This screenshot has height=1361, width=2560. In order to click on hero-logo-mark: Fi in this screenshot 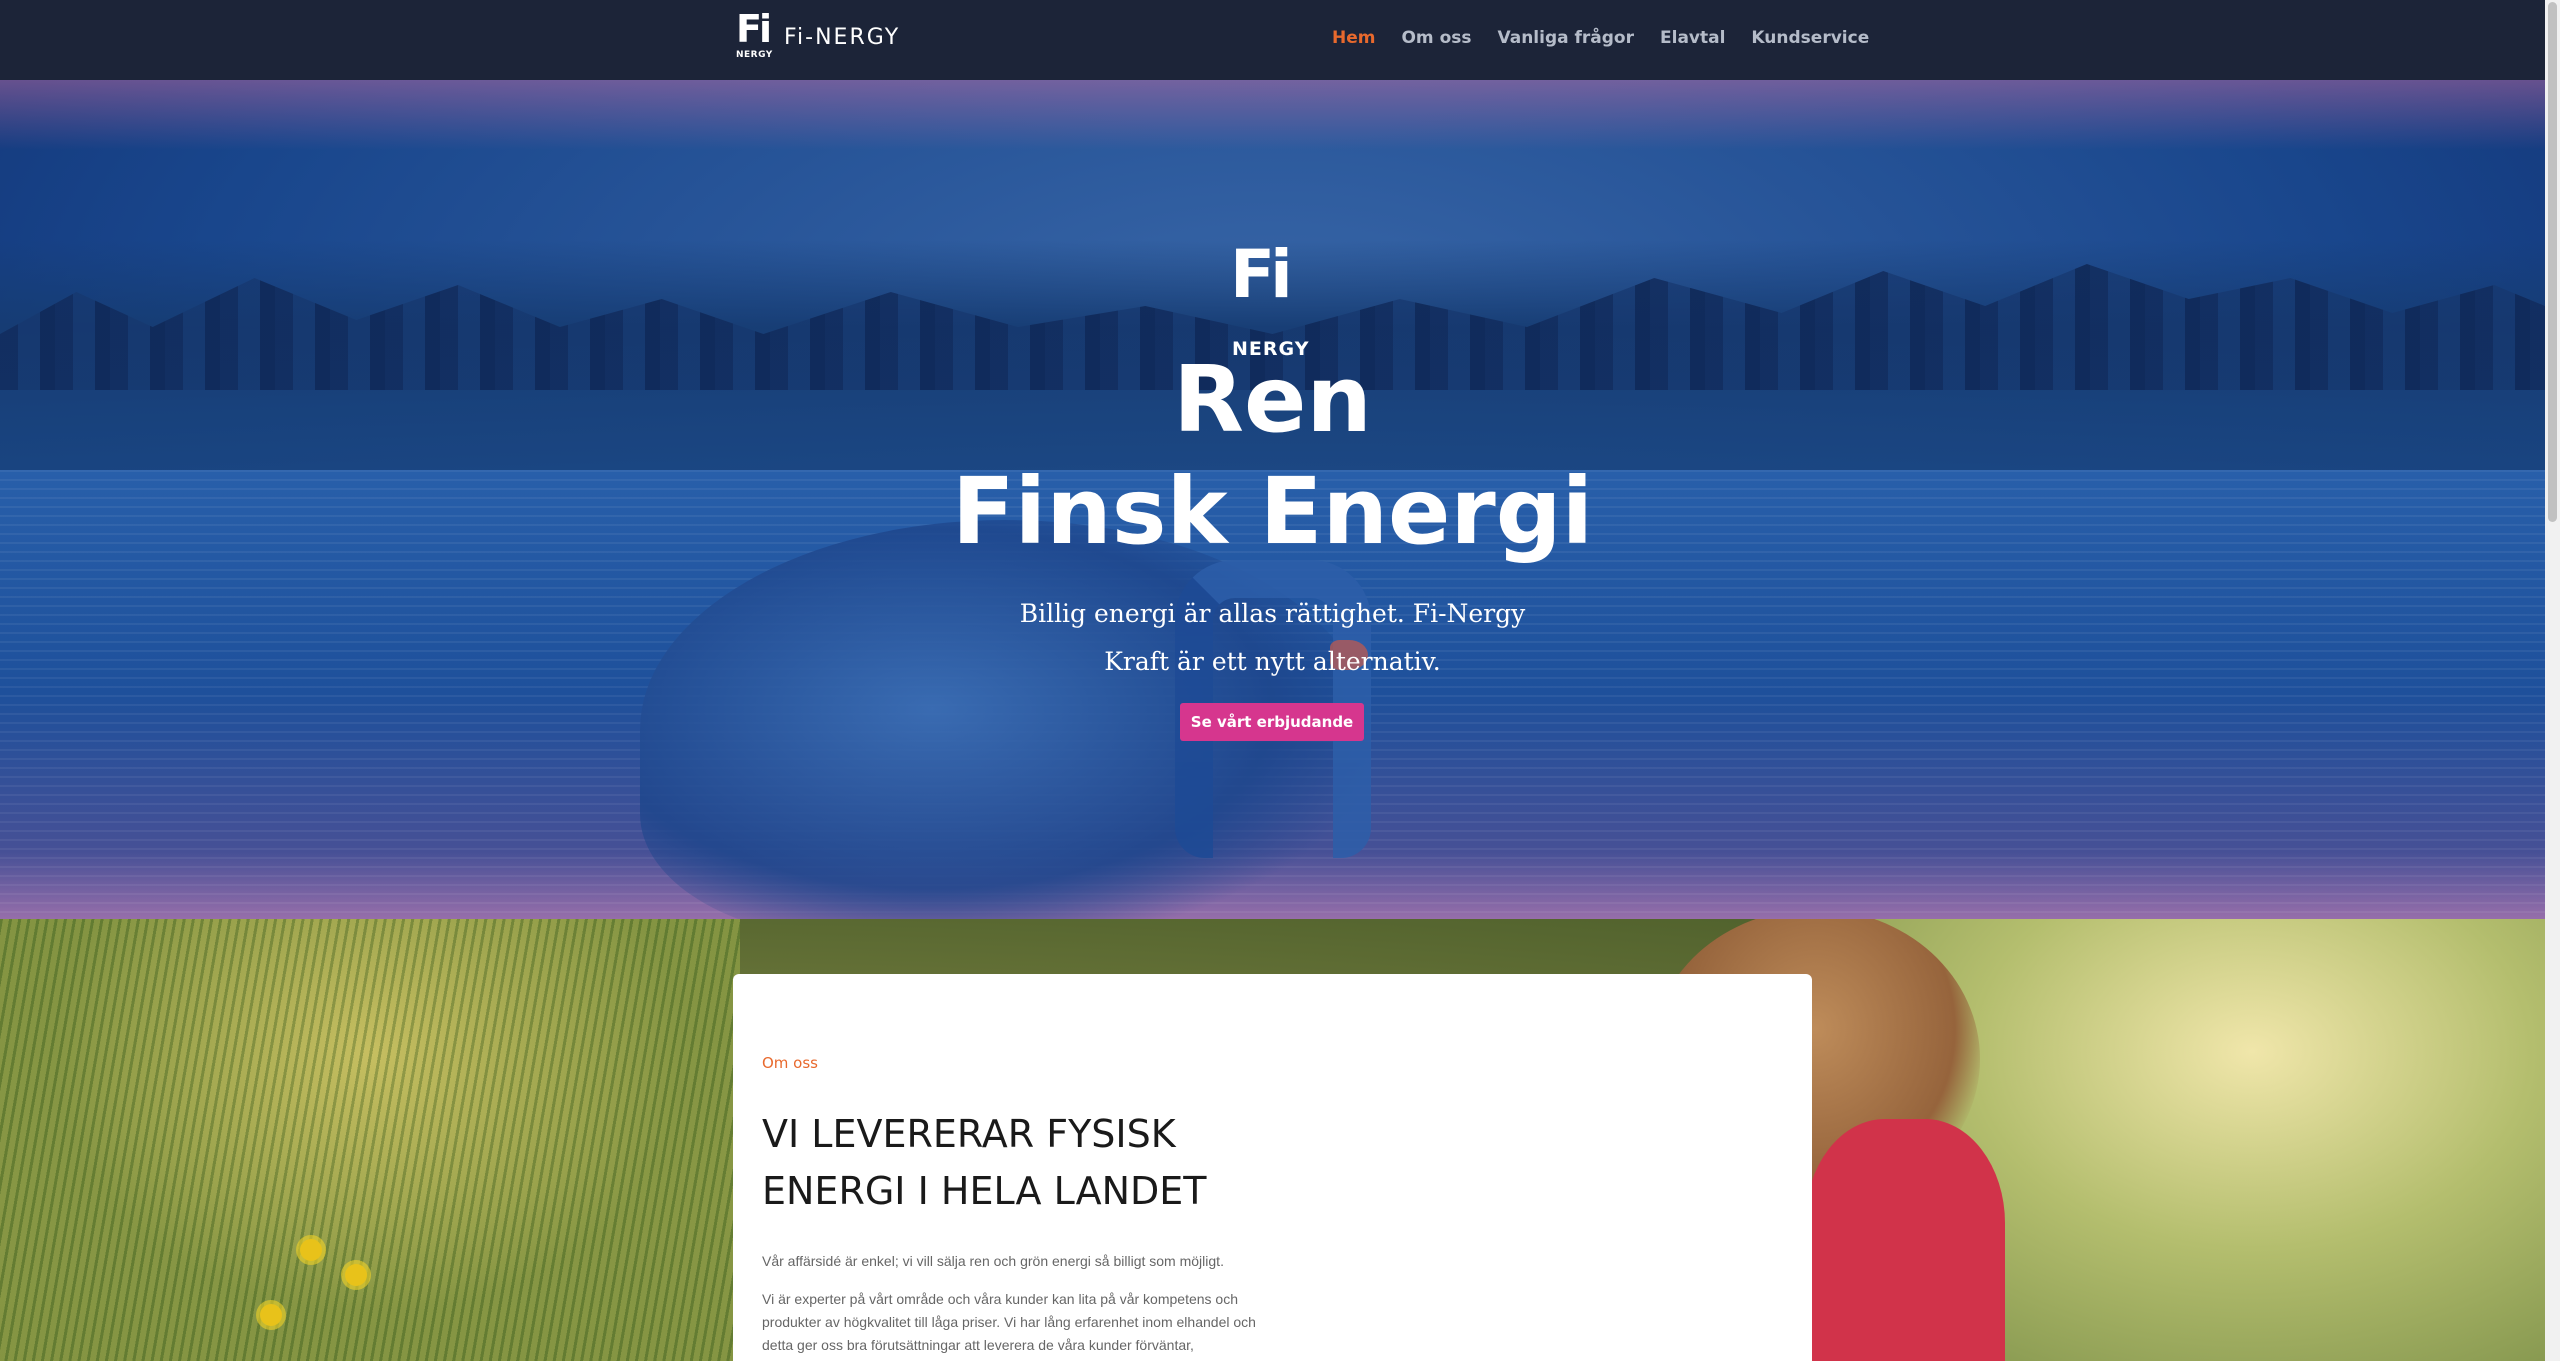, I will do `click(1261, 274)`.